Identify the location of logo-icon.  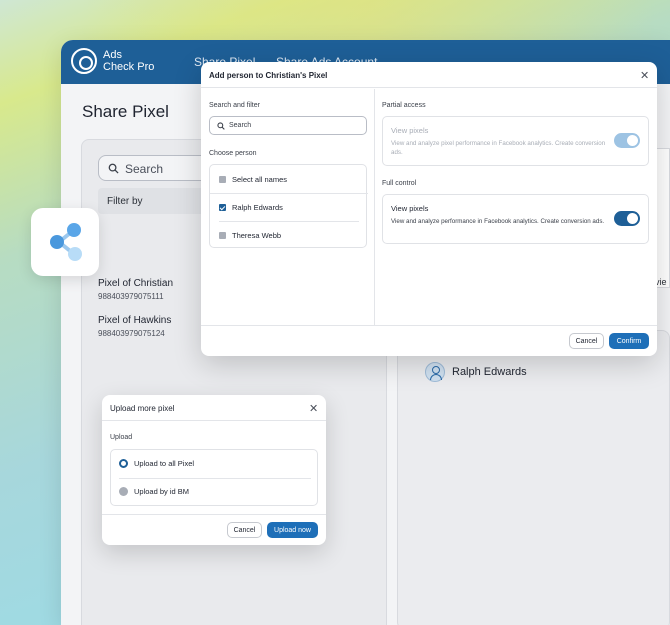
(84, 61).